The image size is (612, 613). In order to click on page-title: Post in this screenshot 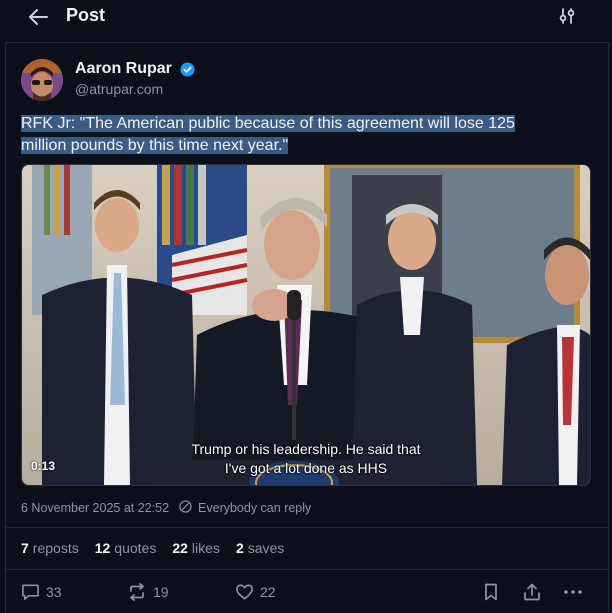, I will do `click(86, 15)`.